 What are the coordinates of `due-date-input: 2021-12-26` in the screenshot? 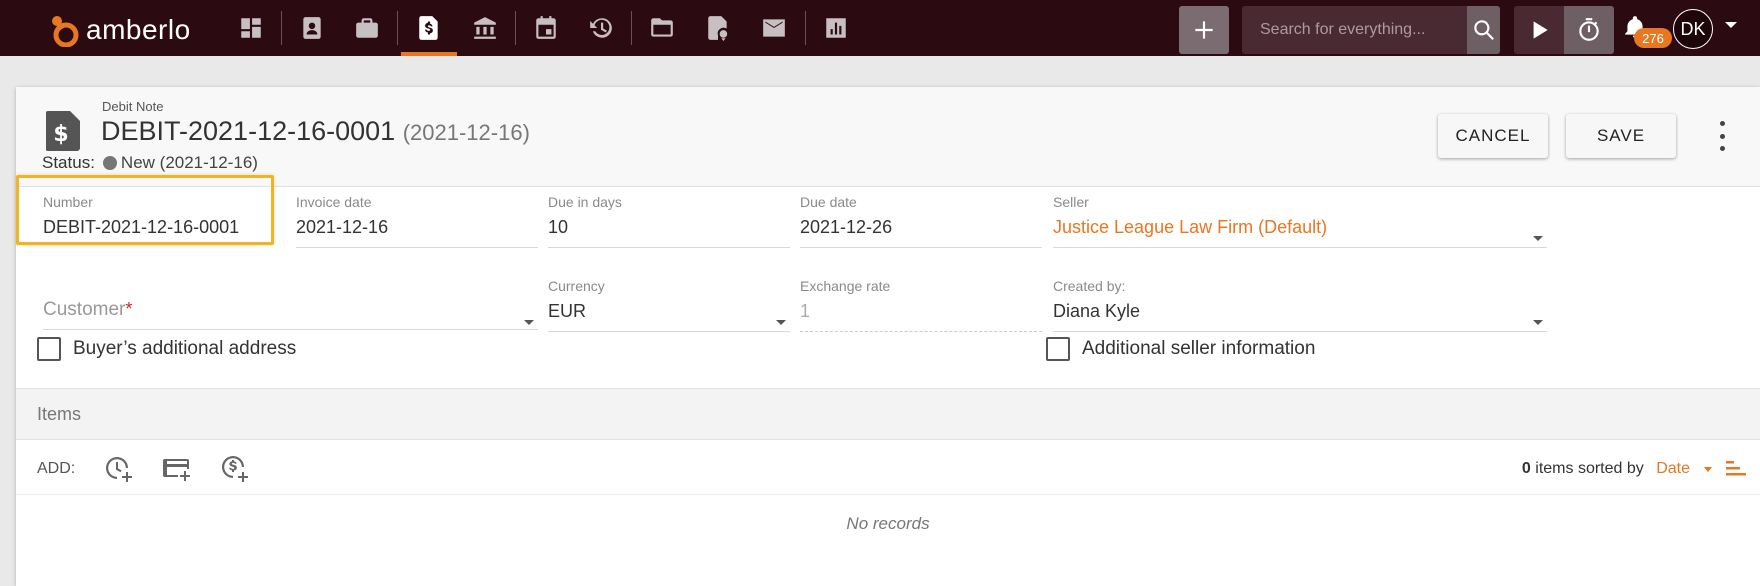 It's located at (921, 232).